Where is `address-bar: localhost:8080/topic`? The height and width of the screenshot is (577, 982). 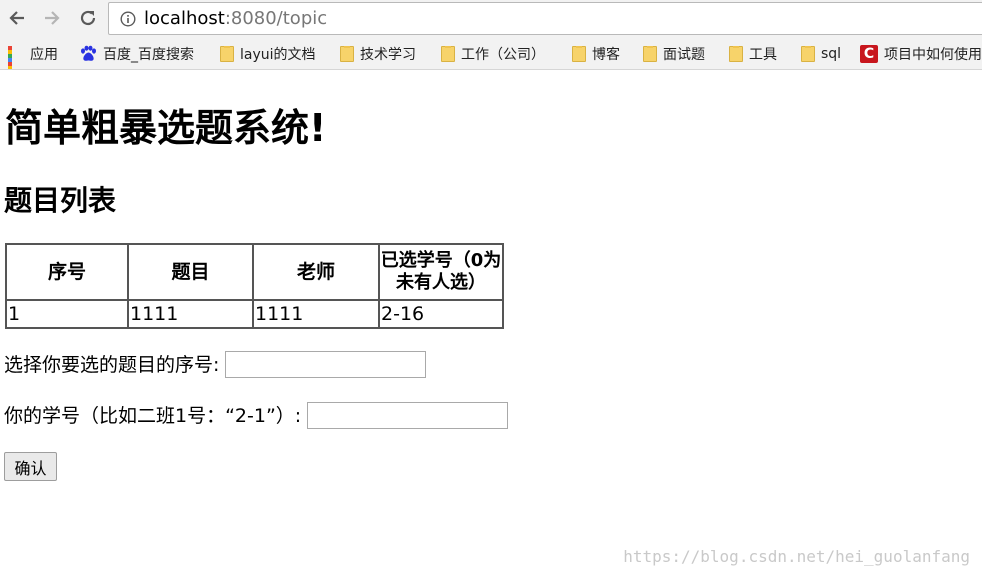
address-bar: localhost:8080/topic is located at coordinates (545, 18).